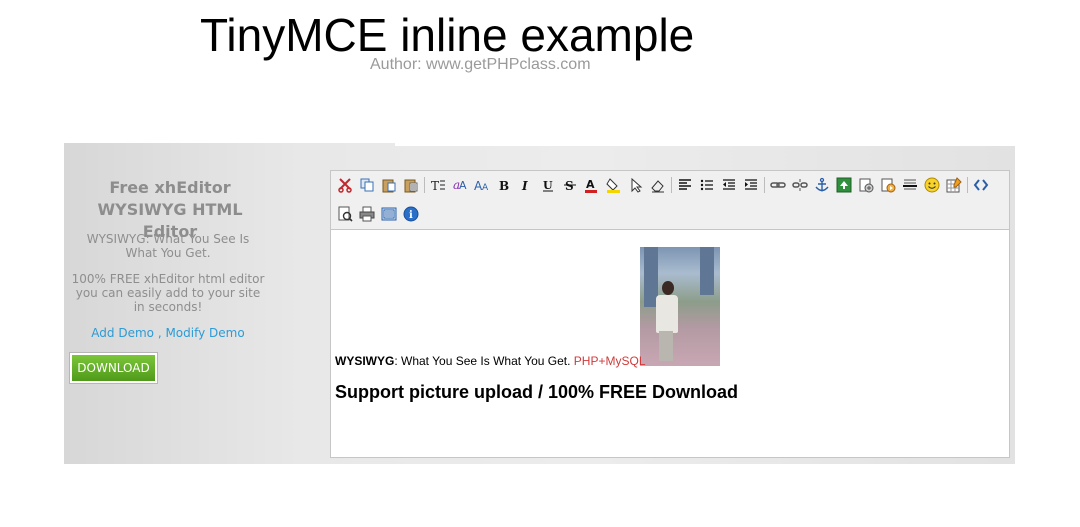  What do you see at coordinates (614, 185) in the screenshot?
I see `background-color-icon` at bounding box center [614, 185].